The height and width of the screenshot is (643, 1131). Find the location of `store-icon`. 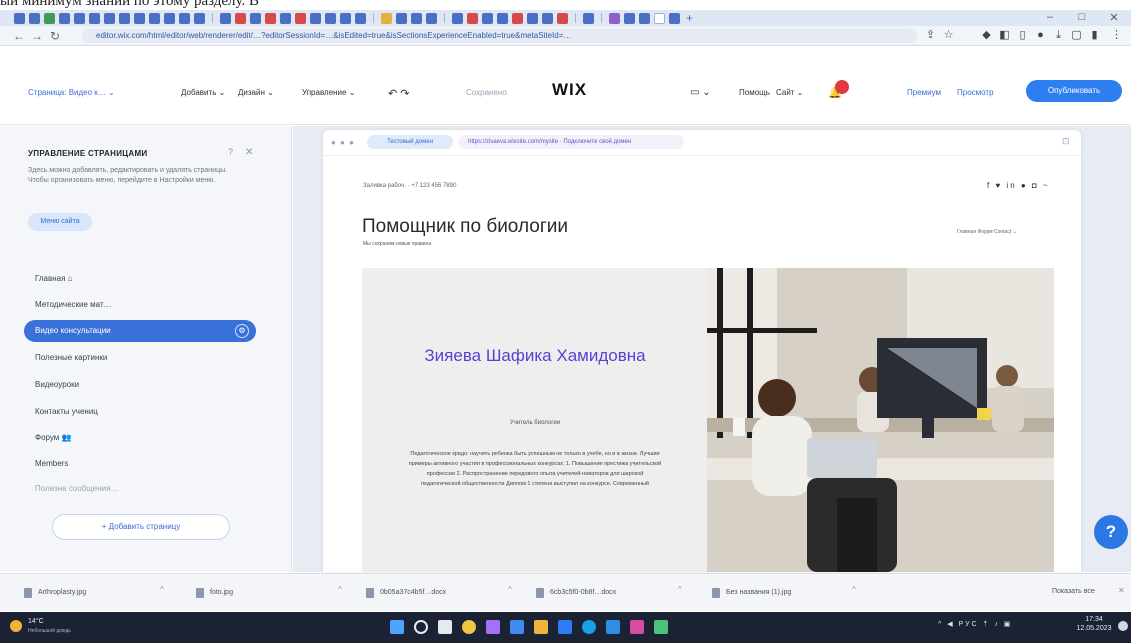

store-icon is located at coordinates (565, 627).